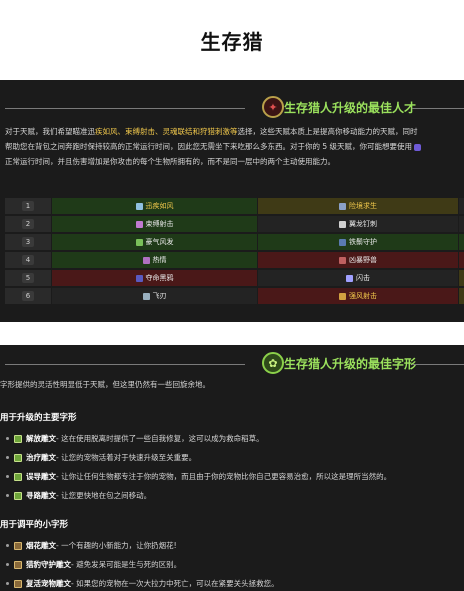 Image resolution: width=464 pixels, height=591 pixels. What do you see at coordinates (358, 224) in the screenshot?
I see `talent-option: 翼龙钉刺` at bounding box center [358, 224].